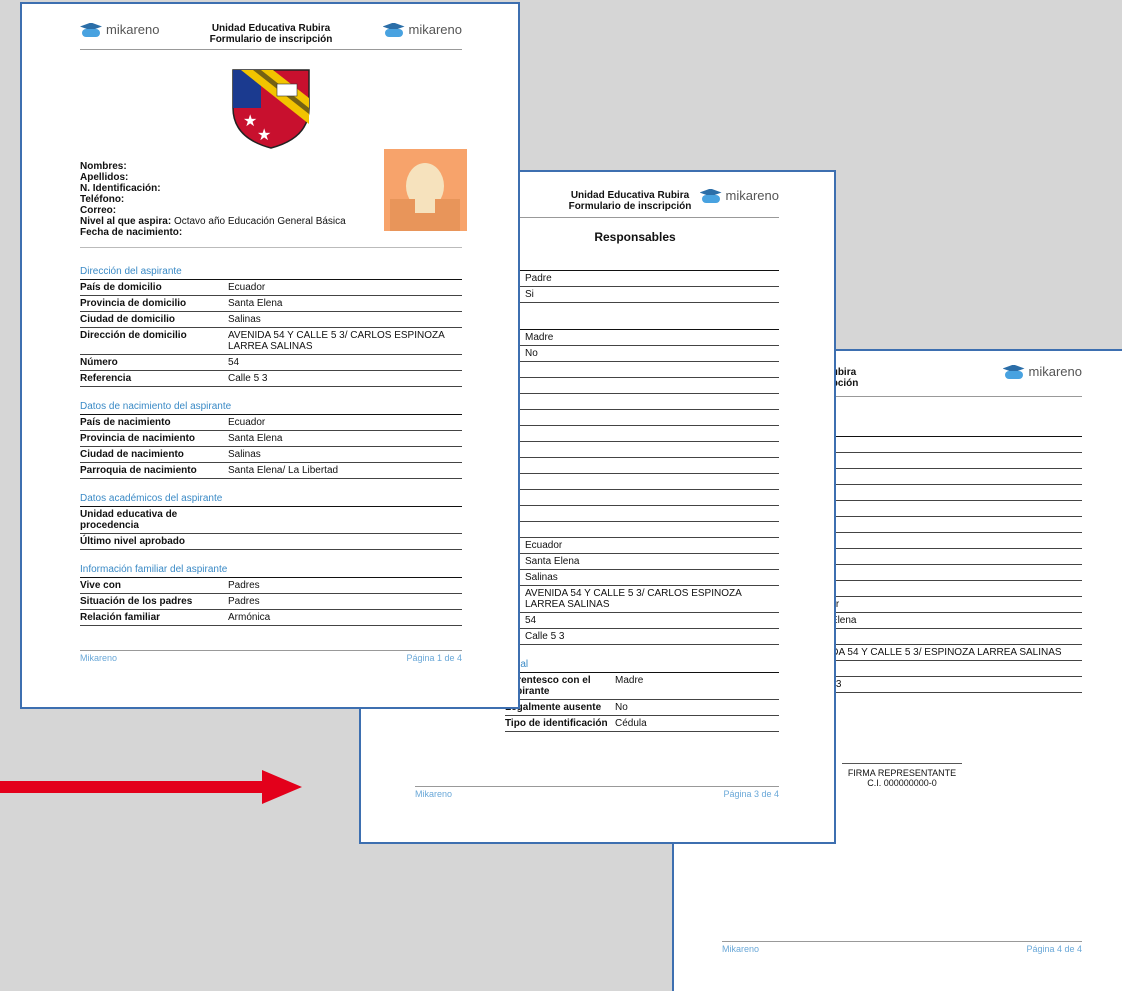 This screenshot has width=1122, height=991. What do you see at coordinates (548, 686) in the screenshot?
I see `row-label: Parentesco con el aspirante` at bounding box center [548, 686].